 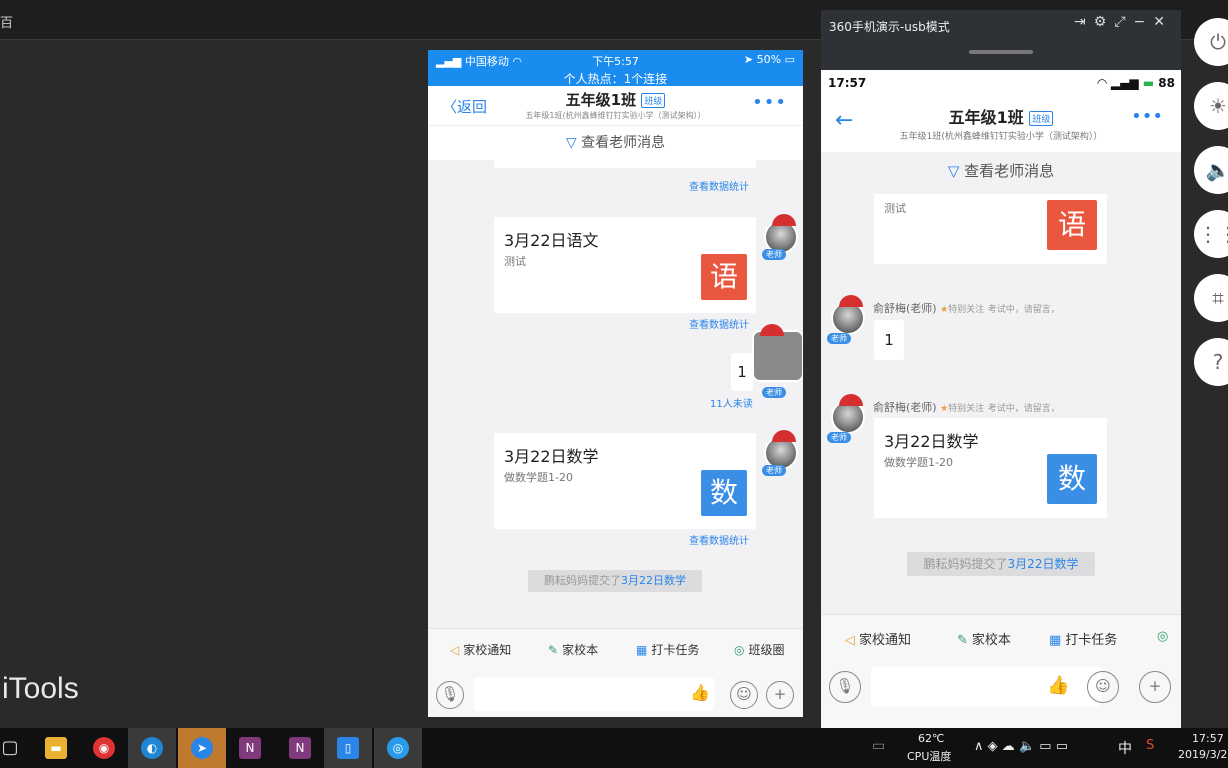 I want to click on chrome-icon: ◉, so click(x=104, y=748).